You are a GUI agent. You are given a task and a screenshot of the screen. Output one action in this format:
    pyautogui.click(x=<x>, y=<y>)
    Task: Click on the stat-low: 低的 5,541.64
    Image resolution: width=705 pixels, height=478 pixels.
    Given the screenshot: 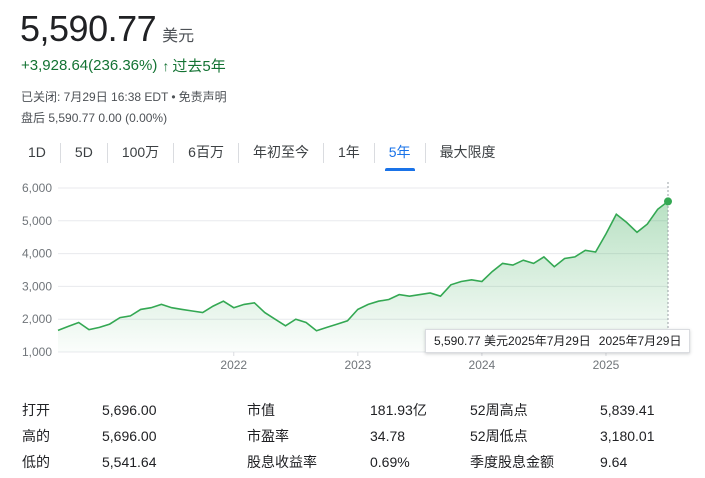 What is the action you would take?
    pyautogui.click(x=134, y=462)
    